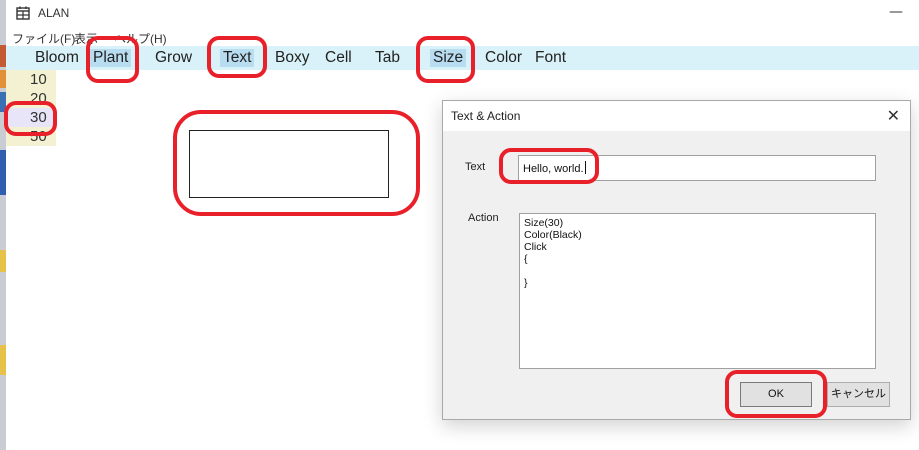  What do you see at coordinates (676, 116) in the screenshot?
I see `dialog-title-bar: Text & Action ✕` at bounding box center [676, 116].